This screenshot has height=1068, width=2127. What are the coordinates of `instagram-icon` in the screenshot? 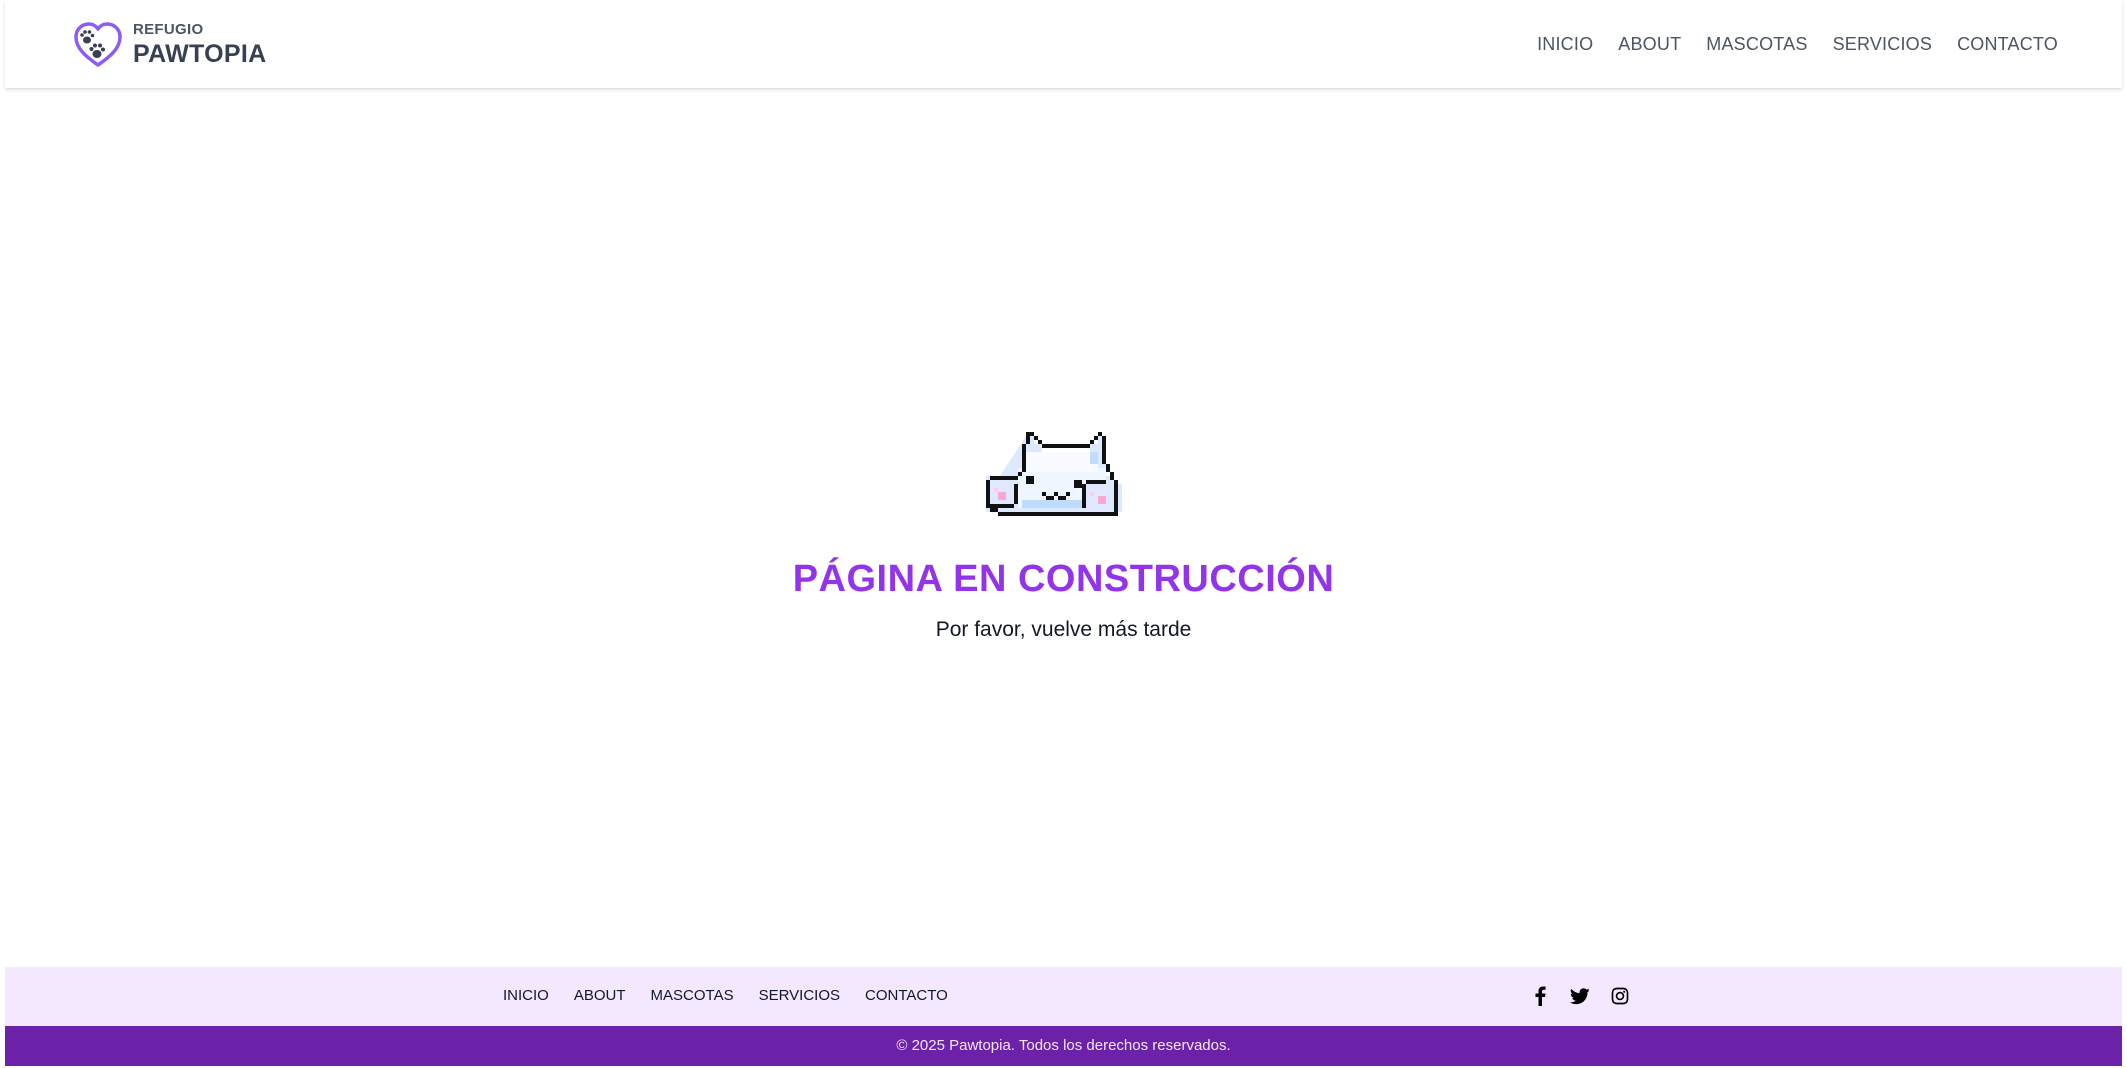 It's located at (1620, 996).